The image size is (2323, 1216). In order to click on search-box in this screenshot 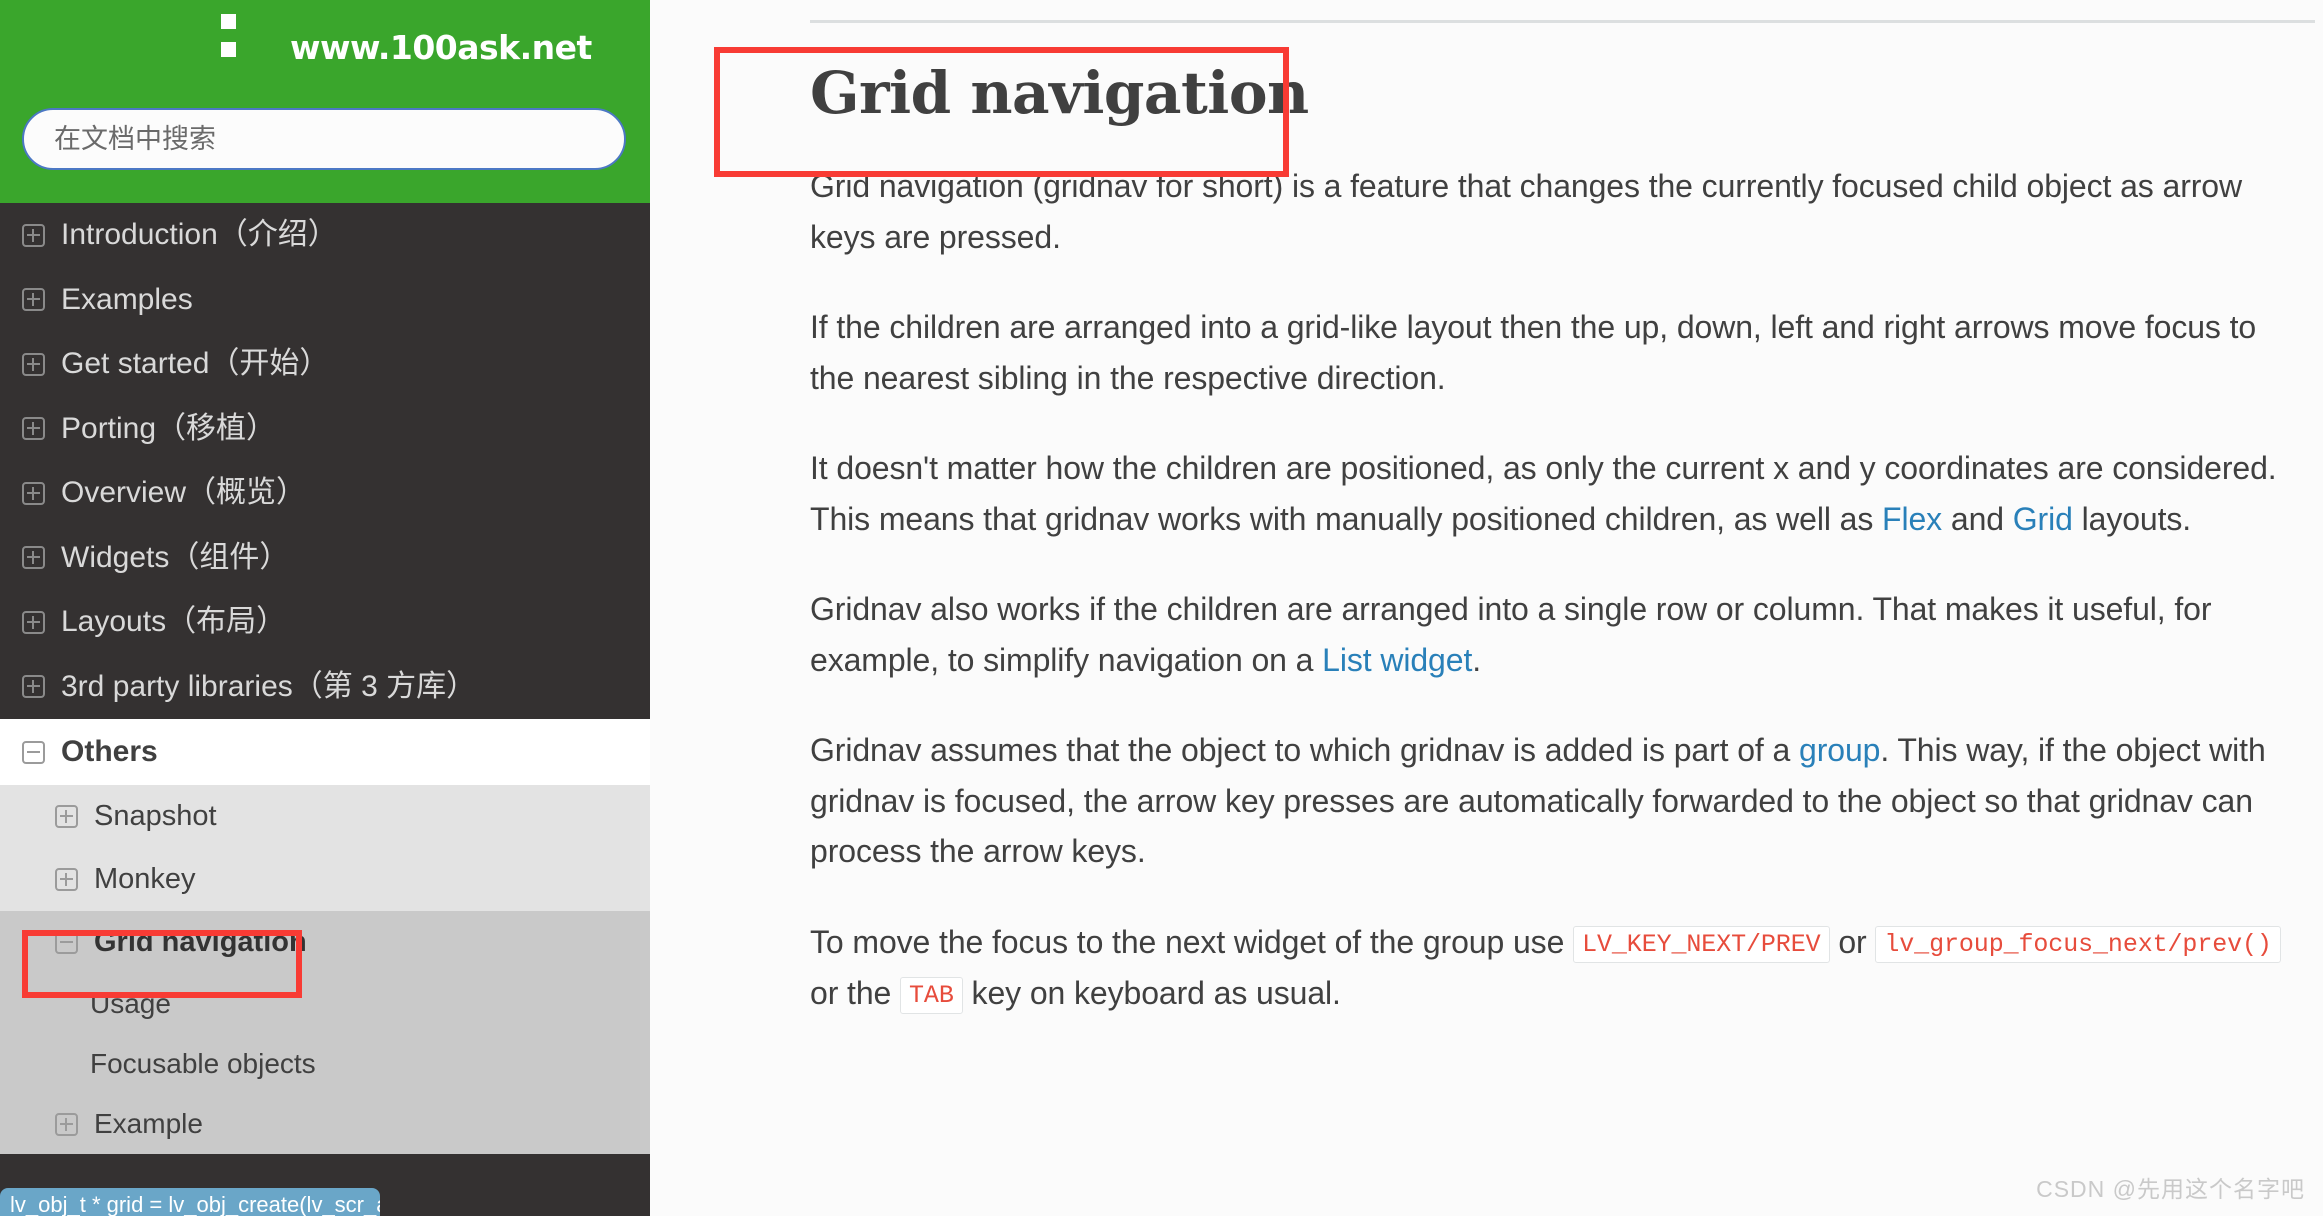, I will do `click(324, 139)`.